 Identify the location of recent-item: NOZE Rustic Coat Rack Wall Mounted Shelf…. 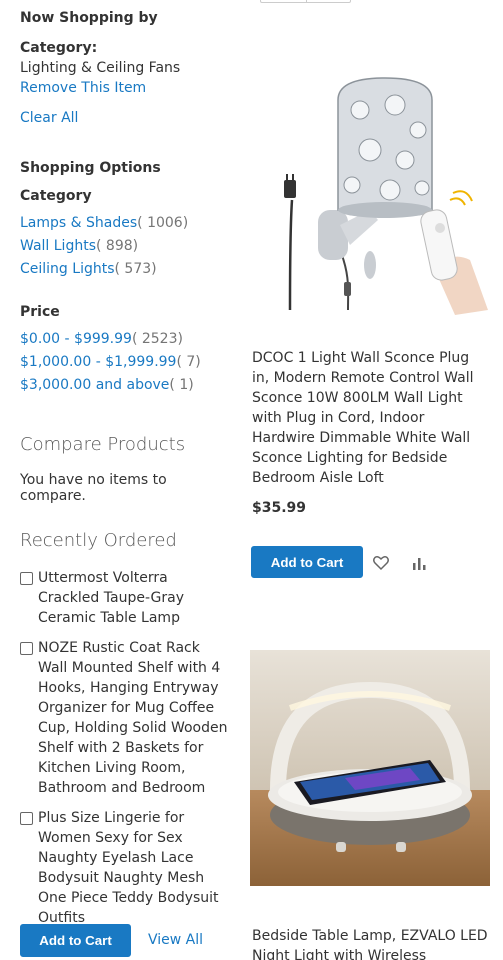
(126, 718).